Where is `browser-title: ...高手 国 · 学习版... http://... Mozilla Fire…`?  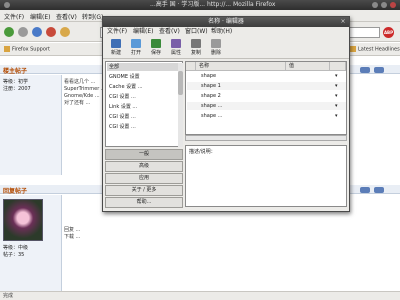
browser-title: ...高手 国 · 学习版... http://... Mozilla Fire… is located at coordinates (213, 4).